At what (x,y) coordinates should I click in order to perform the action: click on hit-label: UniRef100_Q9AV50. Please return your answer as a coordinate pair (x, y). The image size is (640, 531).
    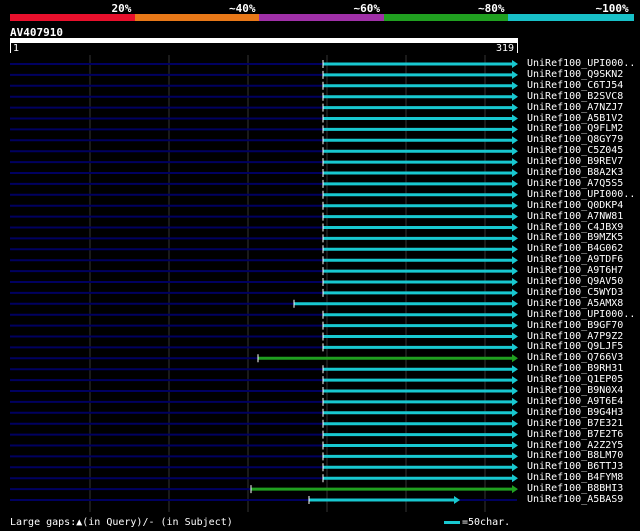
    Looking at the image, I should click on (575, 281).